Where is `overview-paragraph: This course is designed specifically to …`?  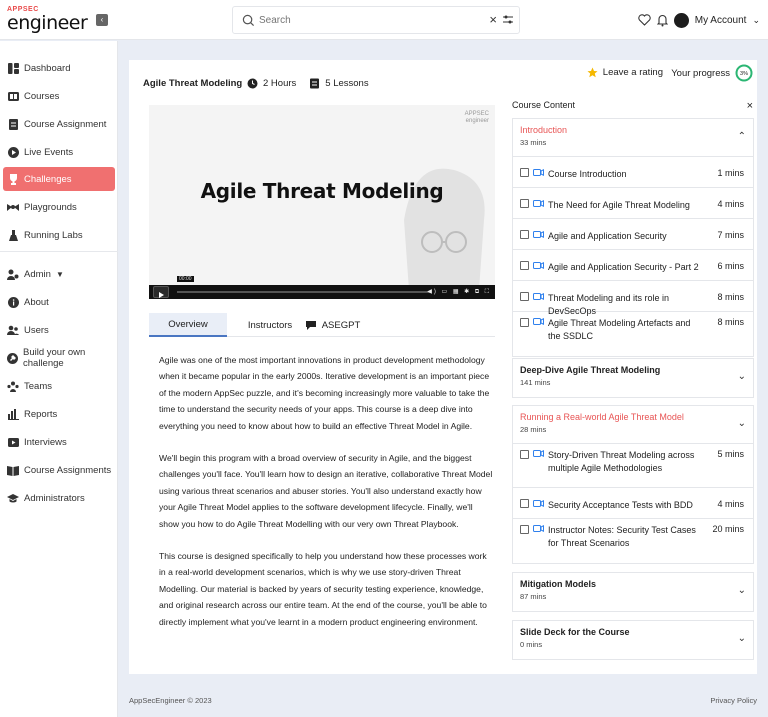 overview-paragraph: This course is designed specifically to … is located at coordinates (323, 589).